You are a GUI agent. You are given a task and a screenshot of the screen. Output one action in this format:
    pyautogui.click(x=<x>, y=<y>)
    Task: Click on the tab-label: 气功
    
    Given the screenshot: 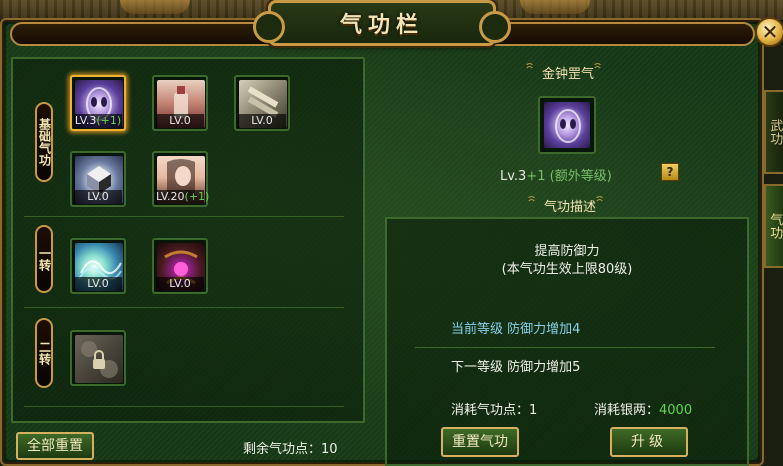 What is the action you would take?
    pyautogui.click(x=775, y=226)
    